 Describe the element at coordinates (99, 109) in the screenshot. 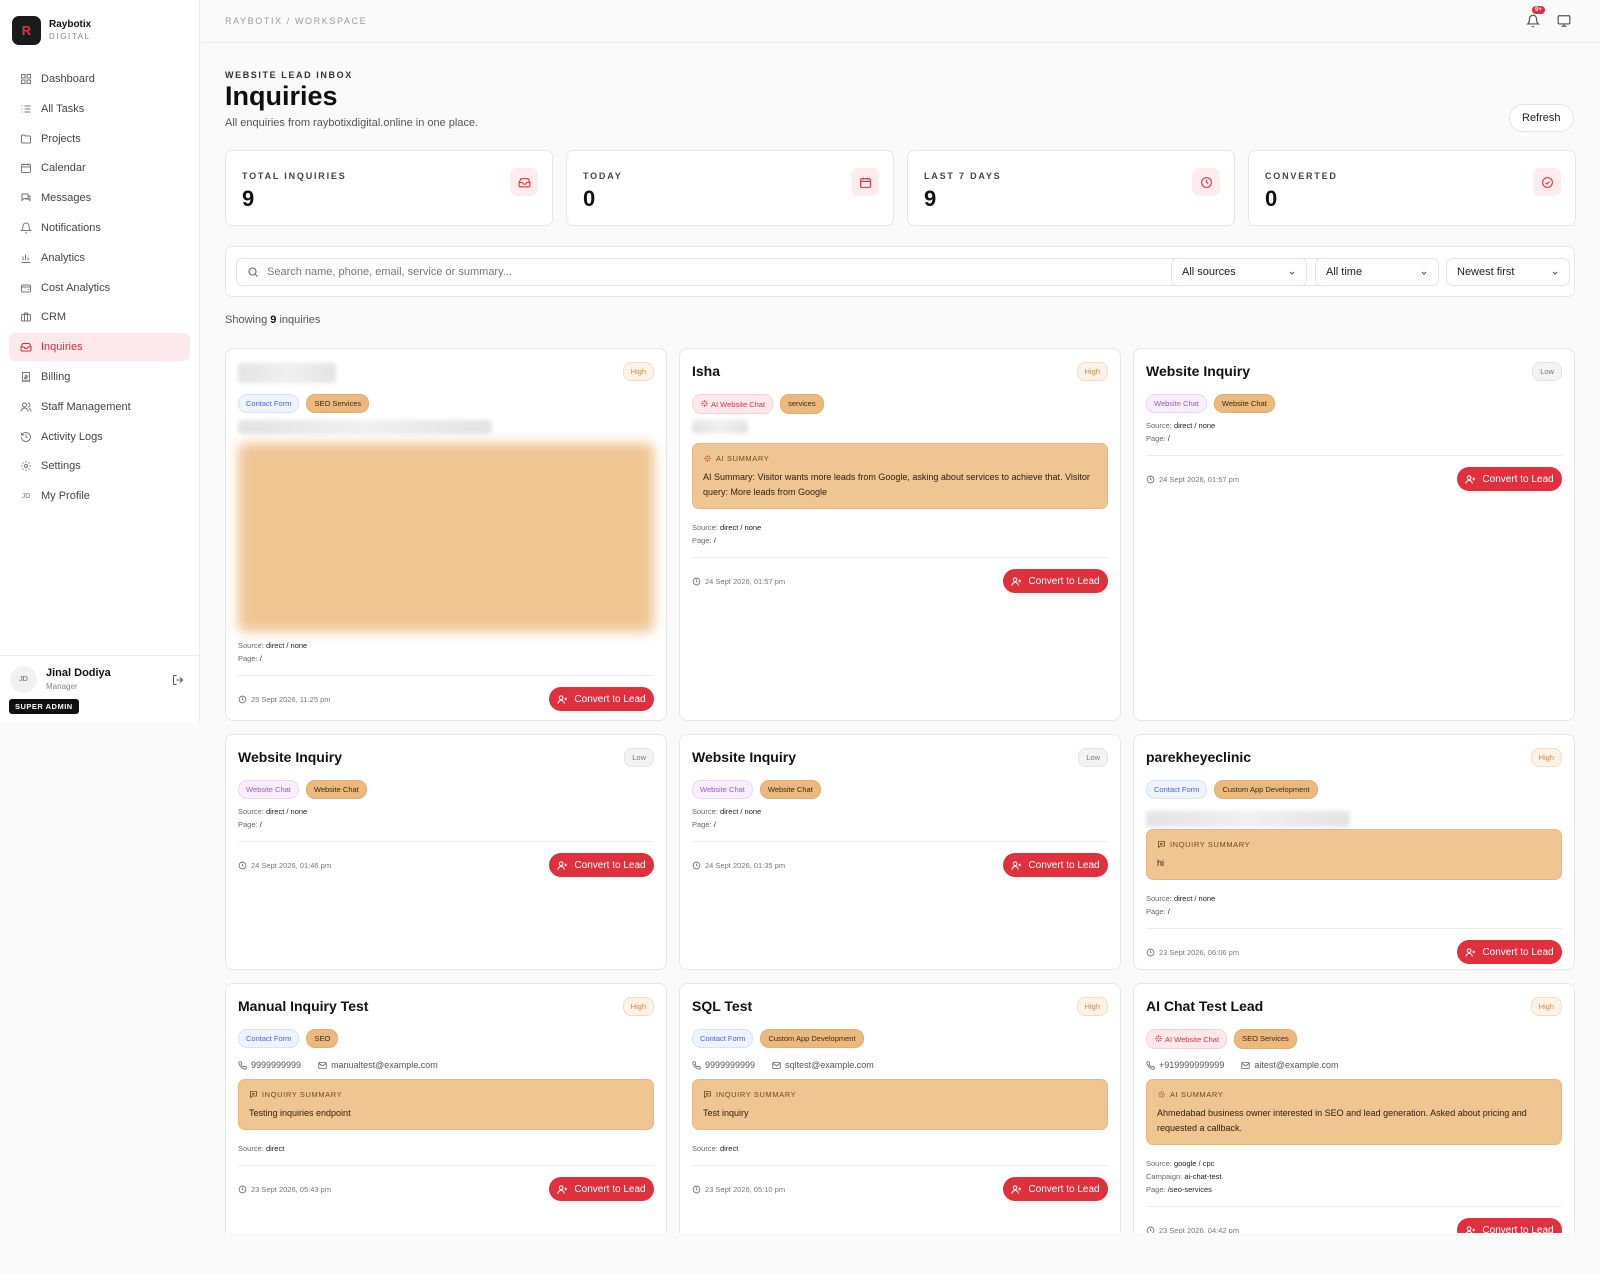

I see `sidebar-item-all-tasks: All Tasks` at that location.